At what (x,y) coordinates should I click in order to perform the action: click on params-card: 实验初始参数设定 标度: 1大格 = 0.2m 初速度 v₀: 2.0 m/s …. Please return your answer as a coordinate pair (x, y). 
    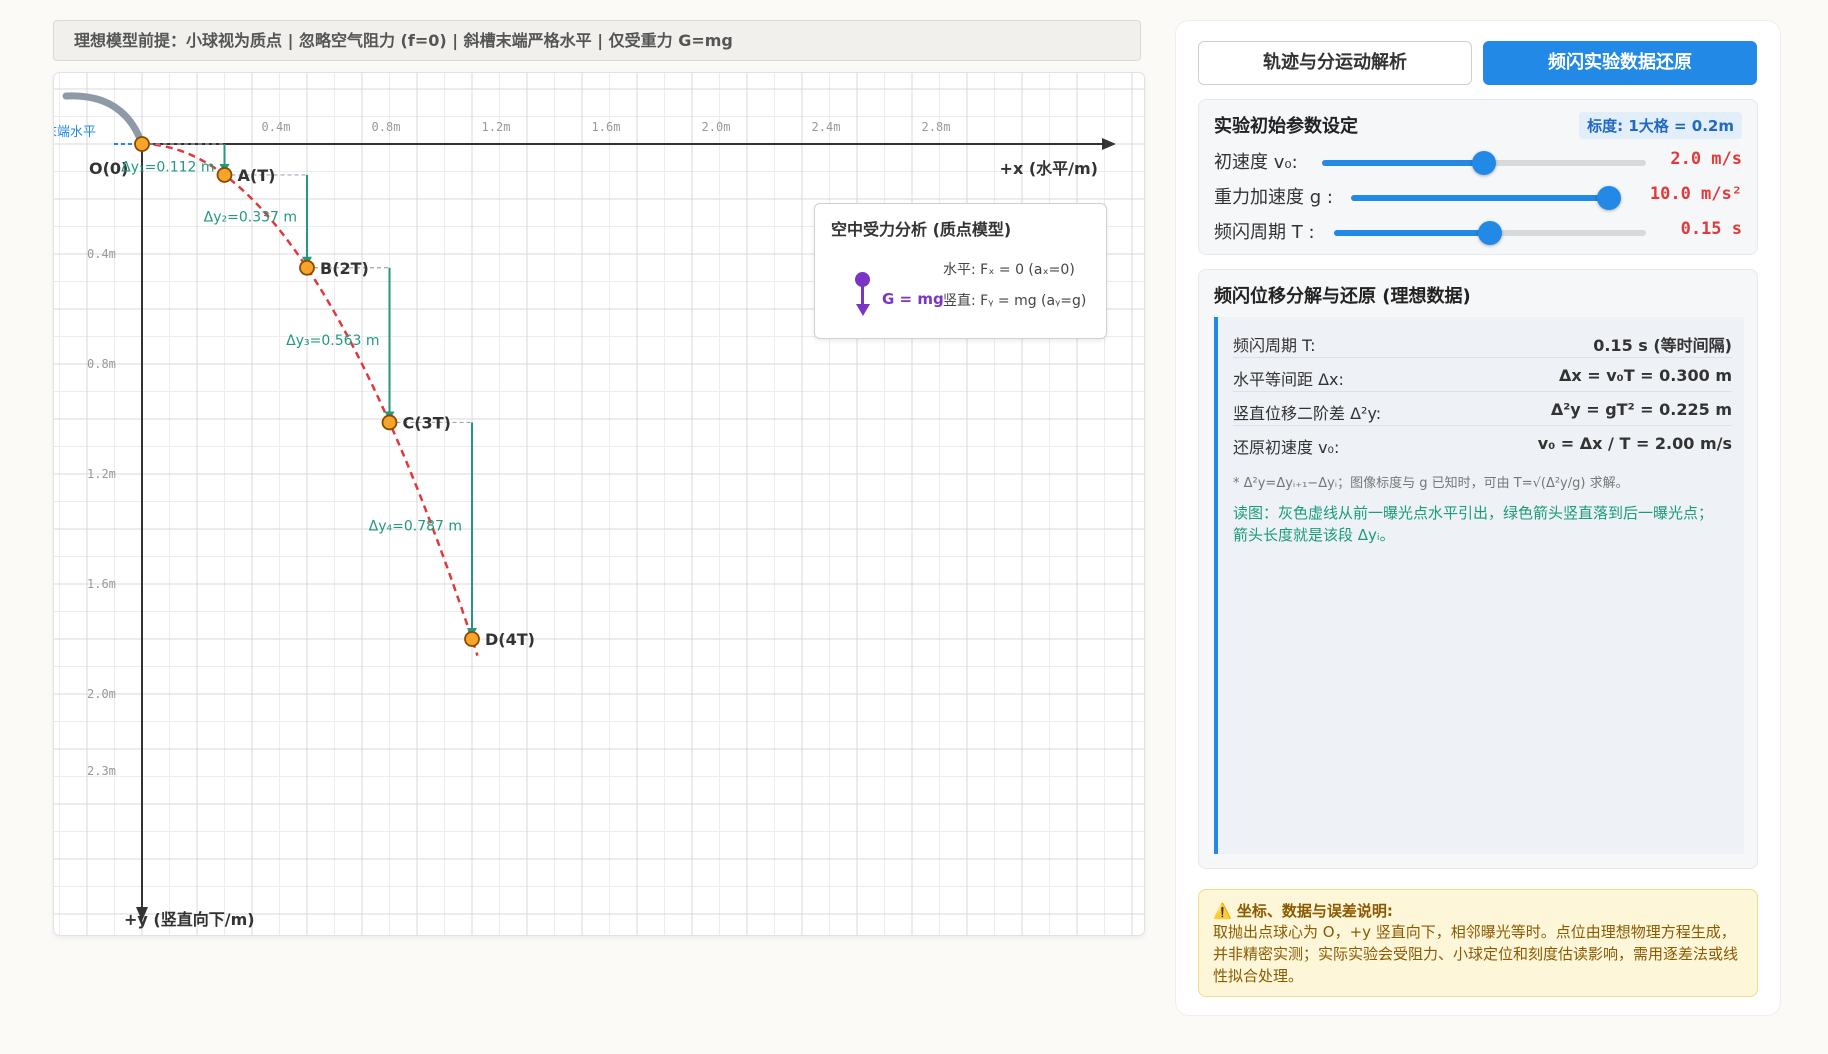
    Looking at the image, I should click on (1478, 177).